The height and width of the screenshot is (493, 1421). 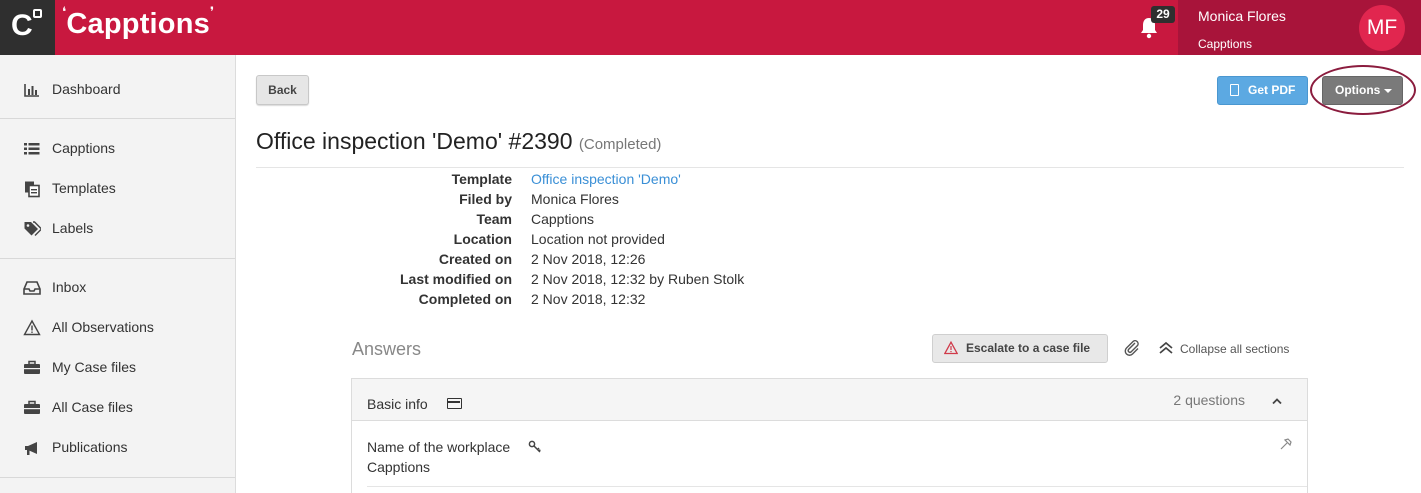 What do you see at coordinates (454, 403) in the screenshot?
I see `card-icon` at bounding box center [454, 403].